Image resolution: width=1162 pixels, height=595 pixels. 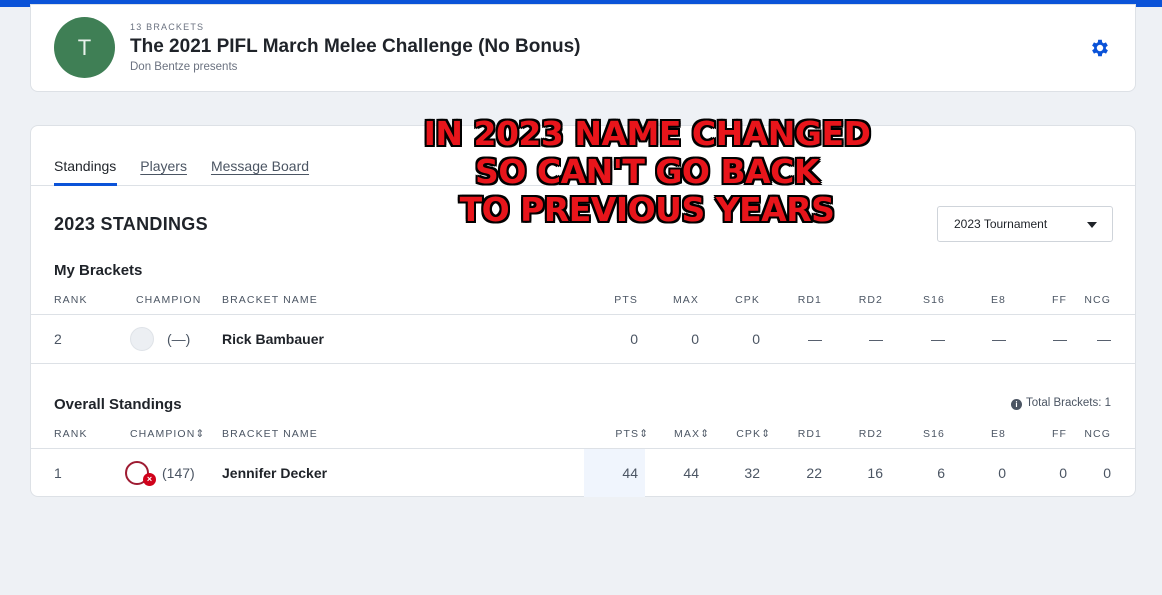 I want to click on annotation-line: TO PREVIOUS YEARS, so click(x=647, y=209).